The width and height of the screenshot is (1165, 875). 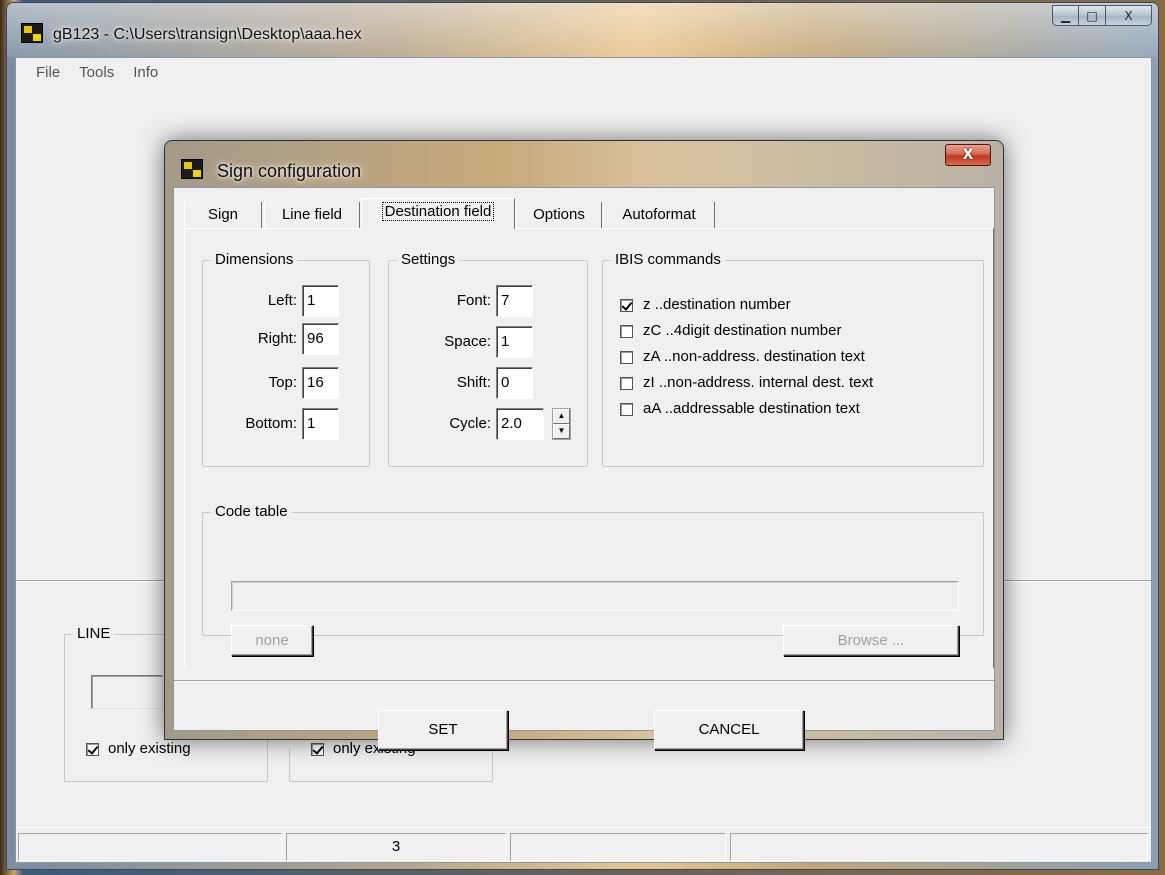 What do you see at coordinates (272, 640) in the screenshot?
I see `none-button: none` at bounding box center [272, 640].